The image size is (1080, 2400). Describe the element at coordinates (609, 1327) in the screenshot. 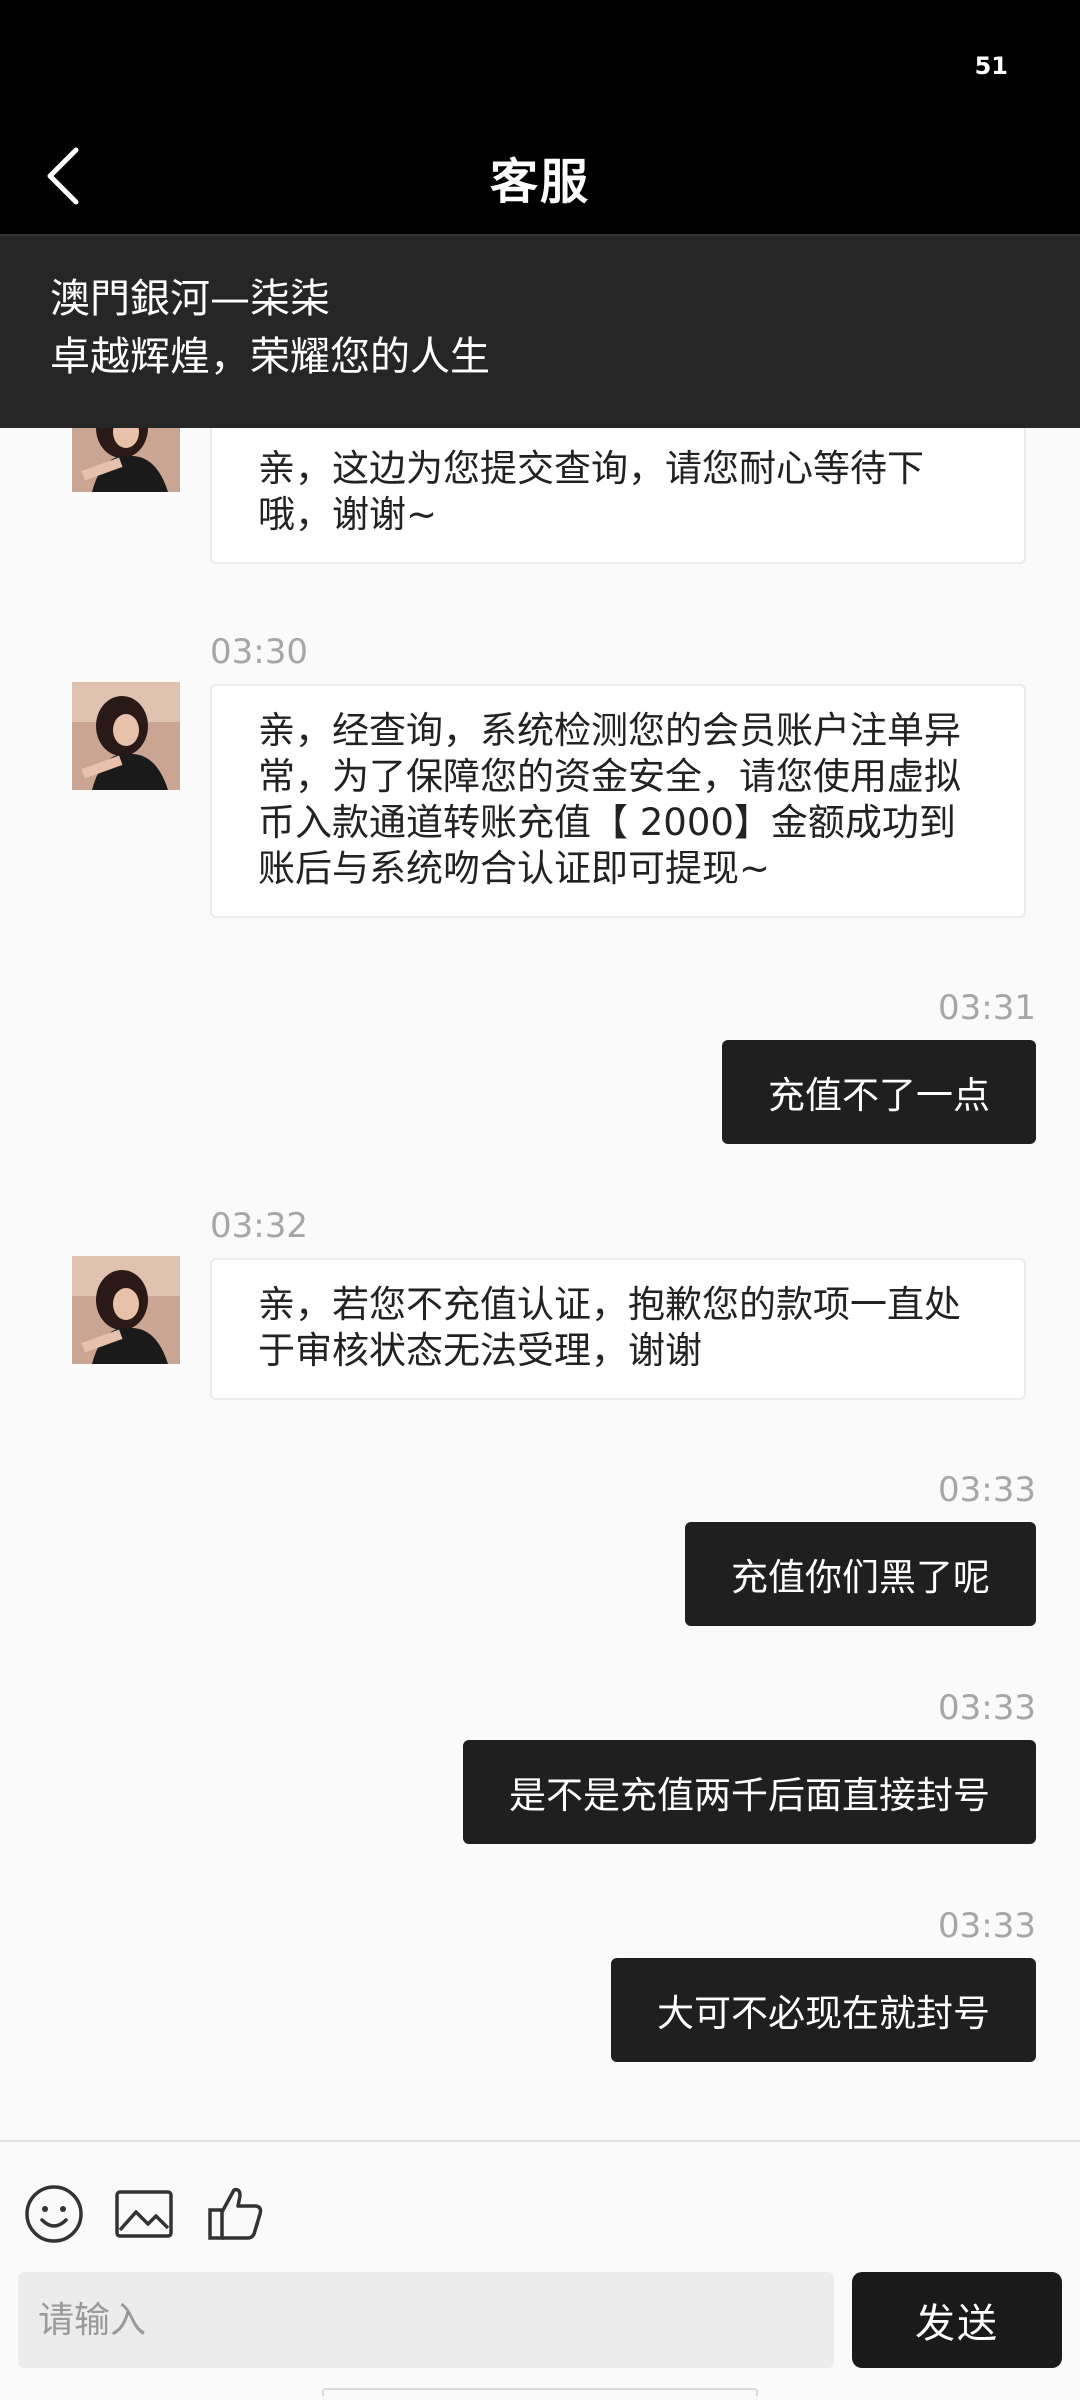

I see `message-text: 亲，若您不充值认证，抱歉您的款项一直处于审核状态无法受理，谢谢` at that location.